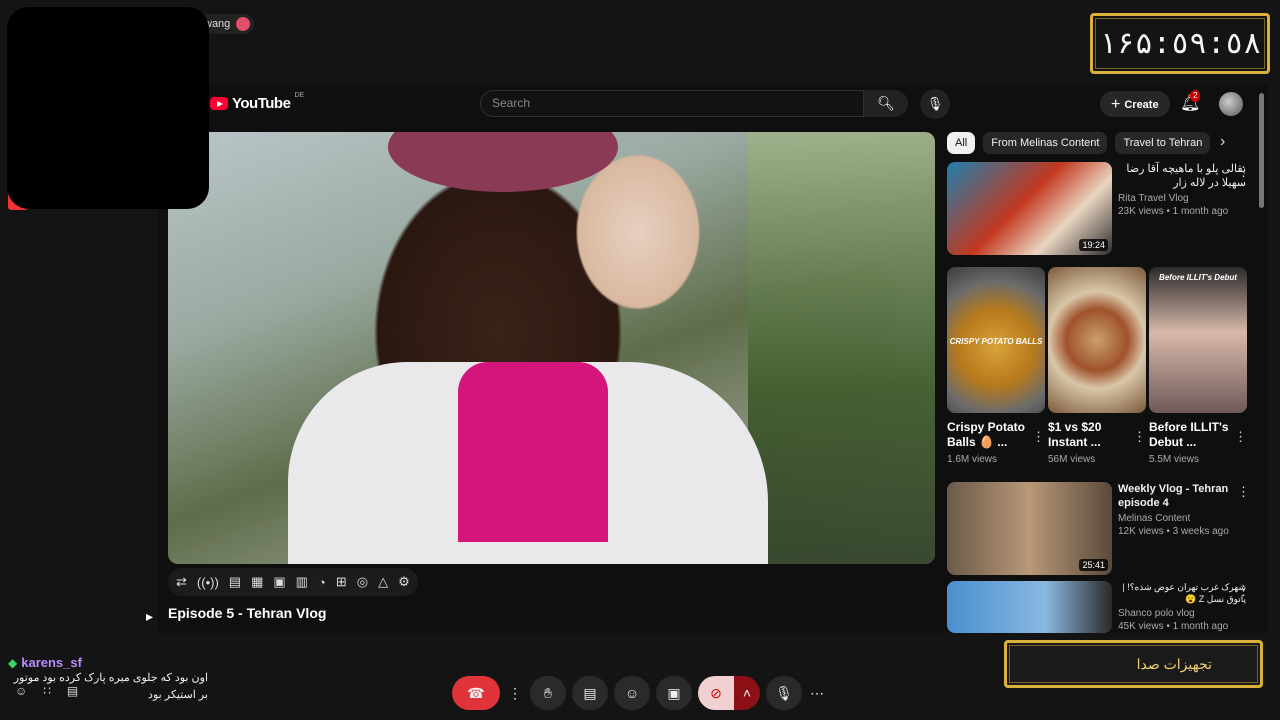 The height and width of the screenshot is (720, 1280). I want to click on video-pink-top, so click(533, 452).